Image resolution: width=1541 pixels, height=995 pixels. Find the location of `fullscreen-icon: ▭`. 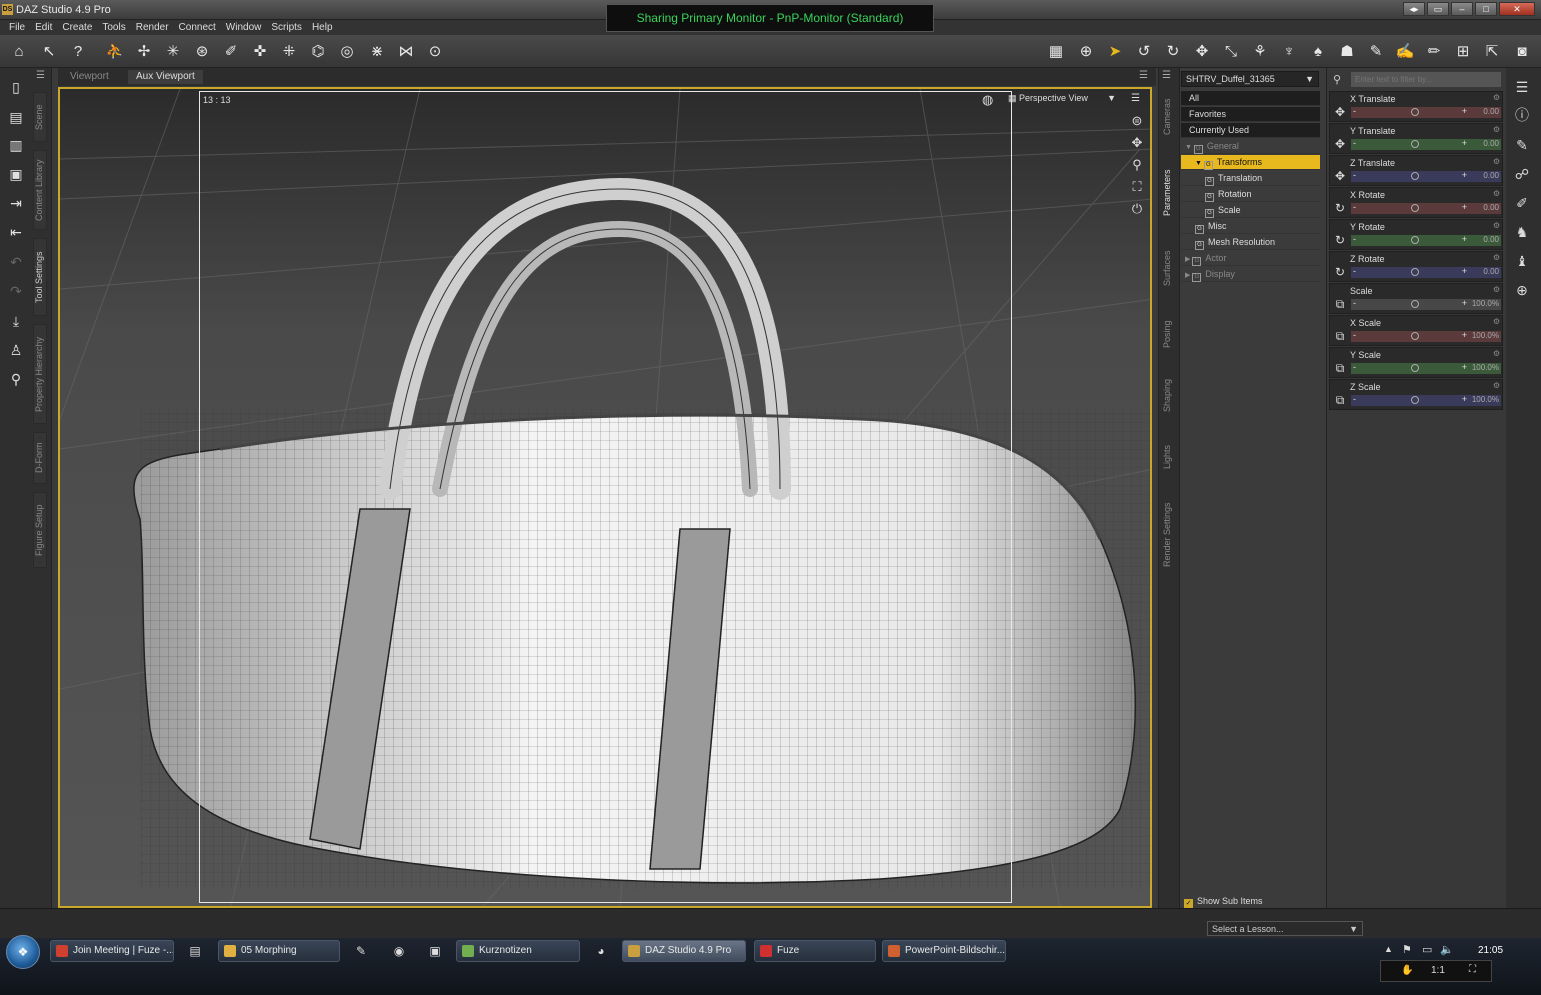

fullscreen-icon: ▭ is located at coordinates (1438, 9).